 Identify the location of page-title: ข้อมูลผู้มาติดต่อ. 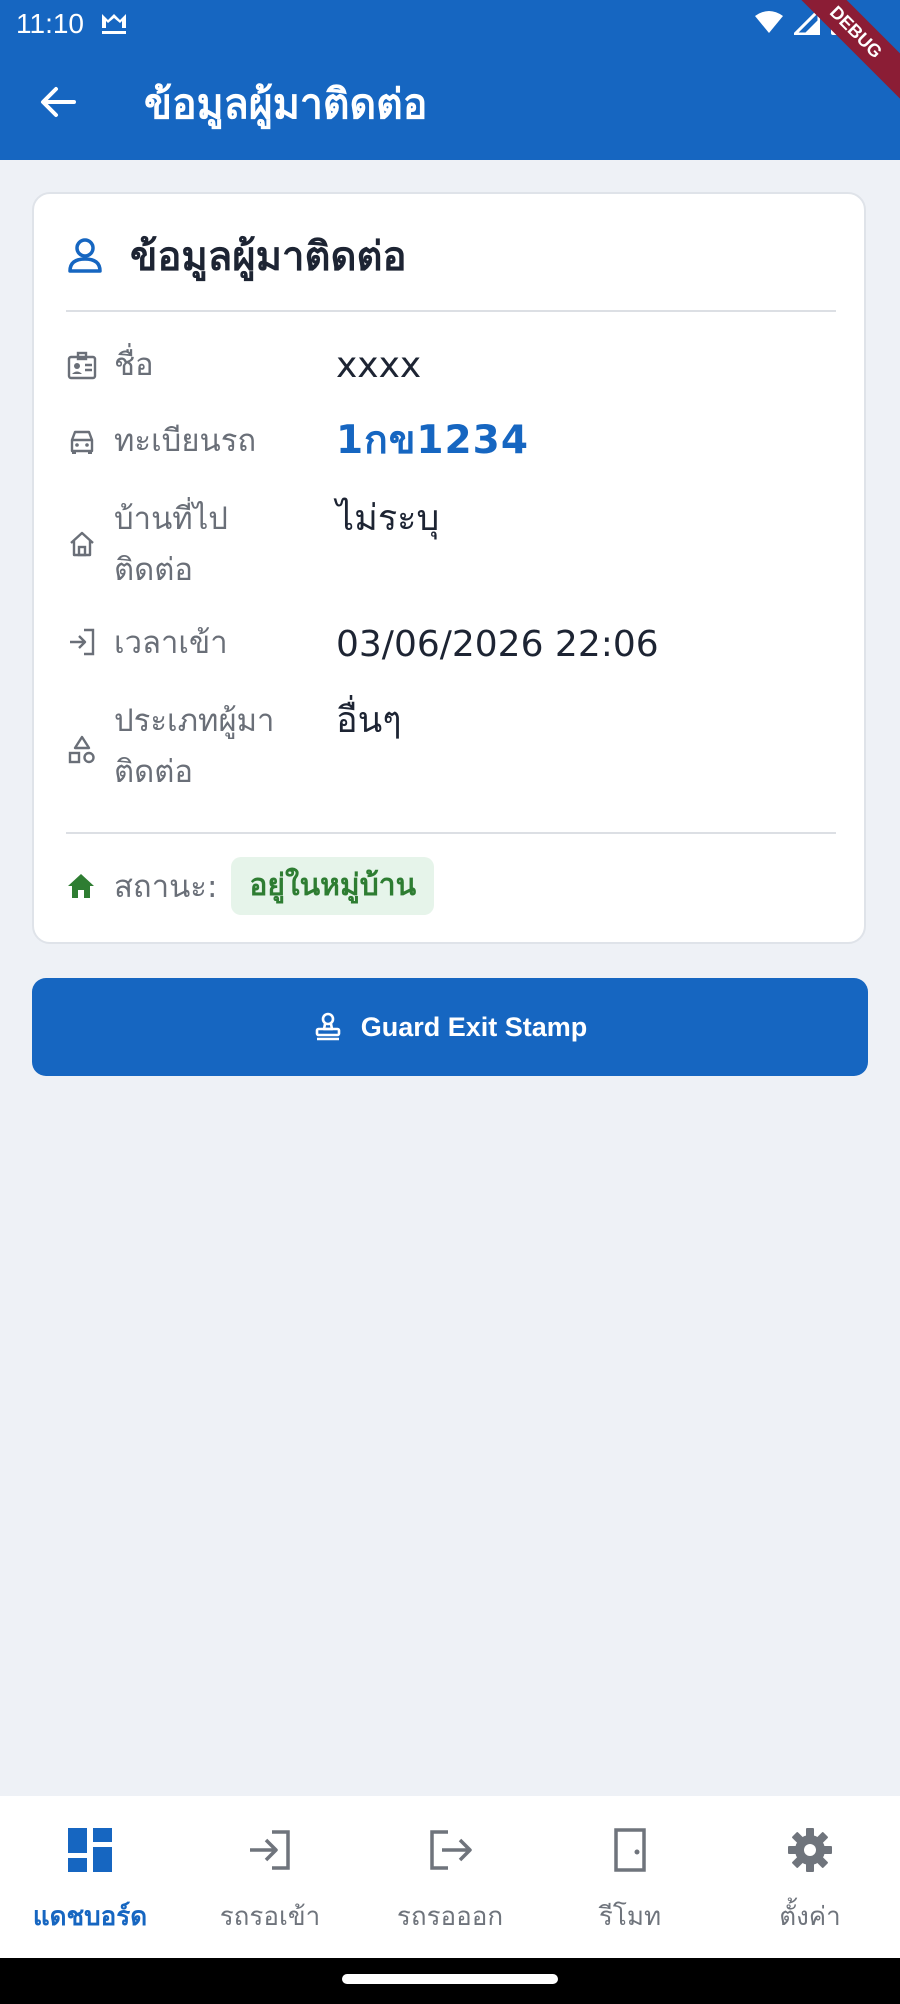
(286, 104).